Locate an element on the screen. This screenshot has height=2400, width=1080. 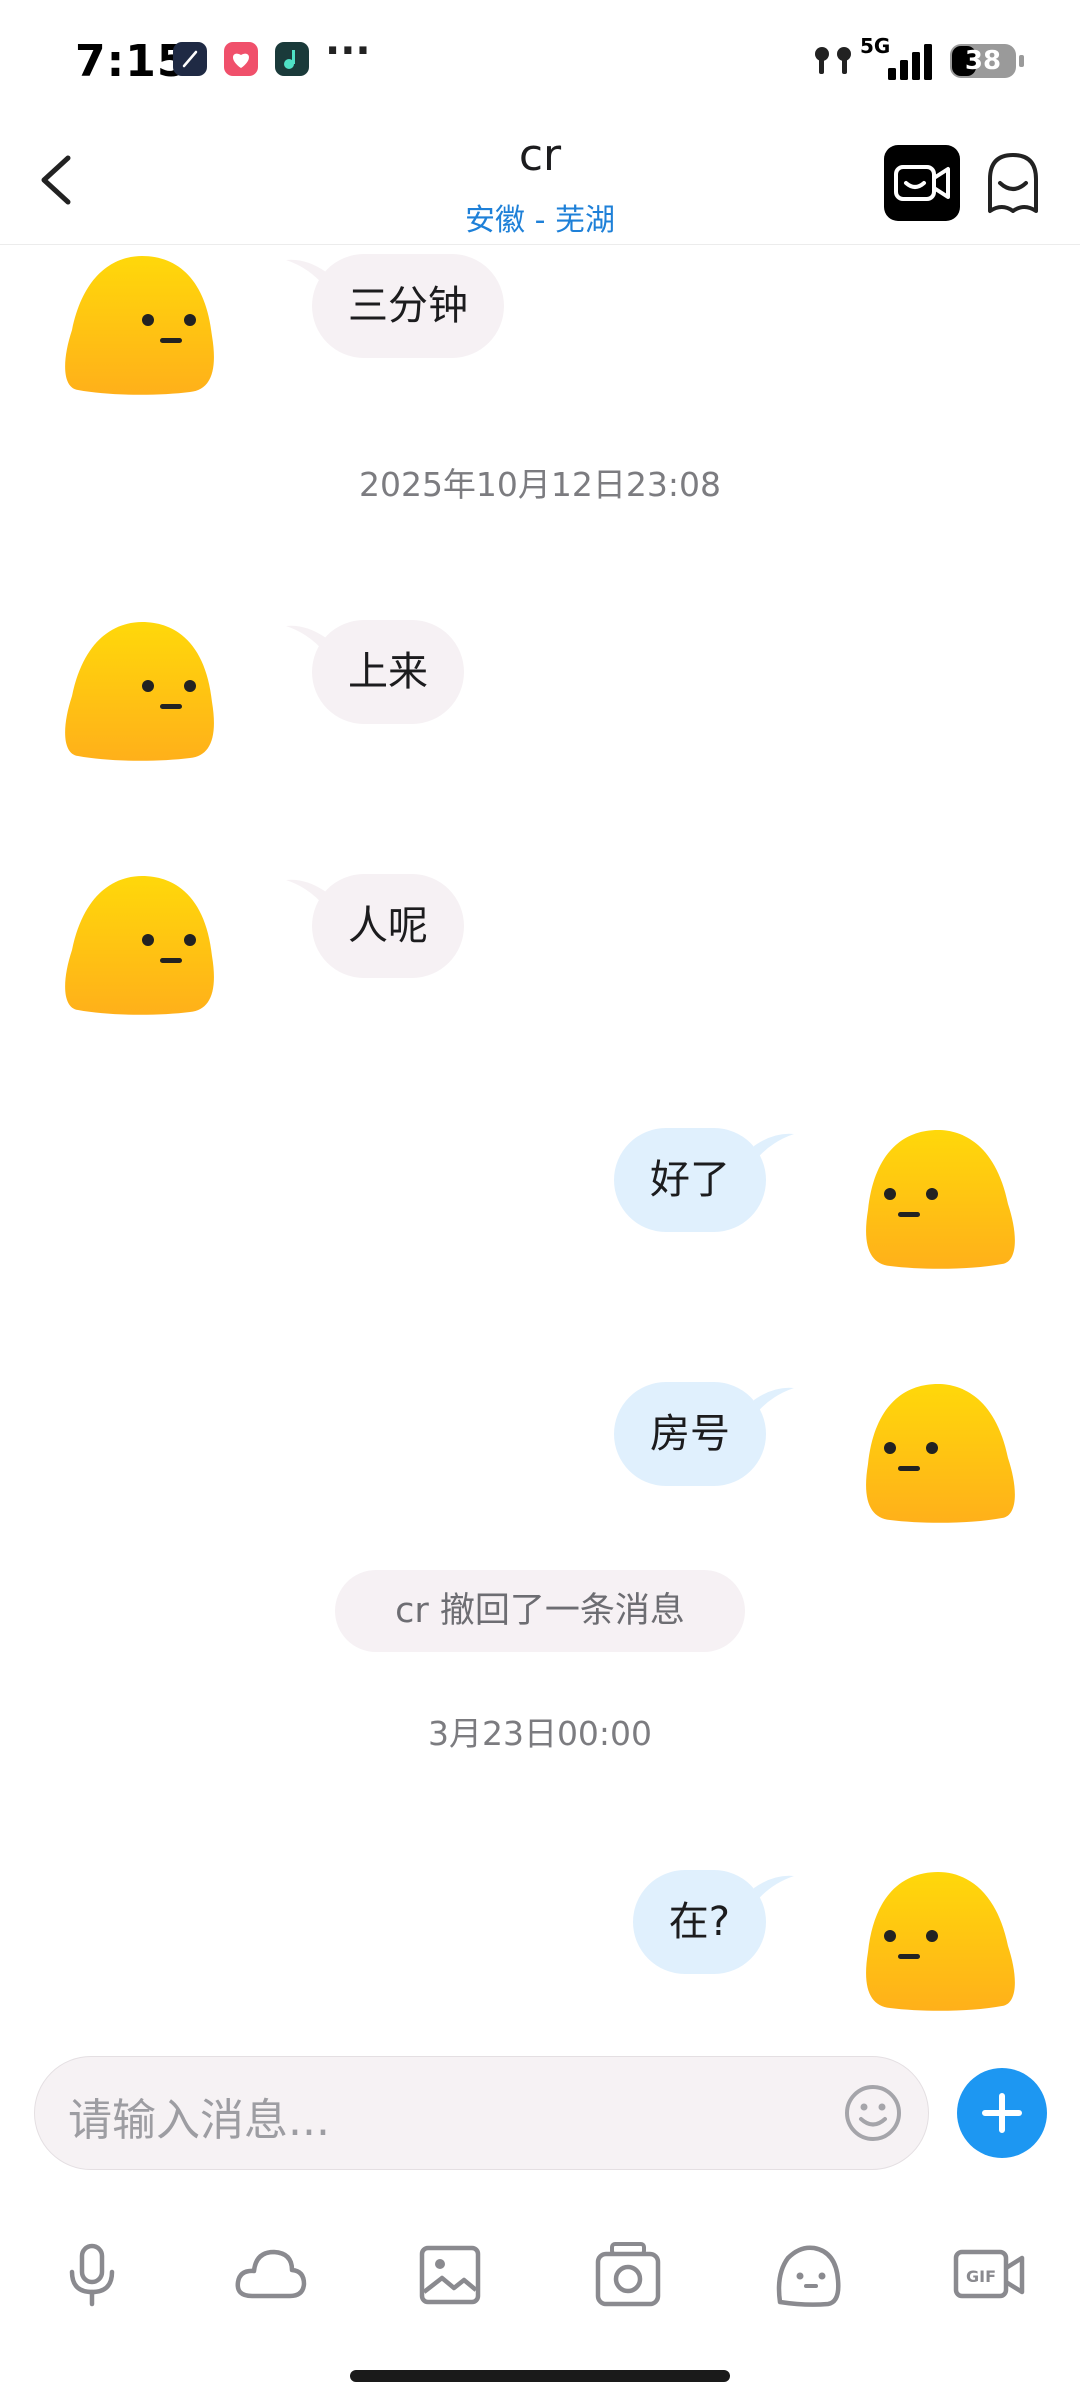
cloud-icon is located at coordinates (271, 2274).